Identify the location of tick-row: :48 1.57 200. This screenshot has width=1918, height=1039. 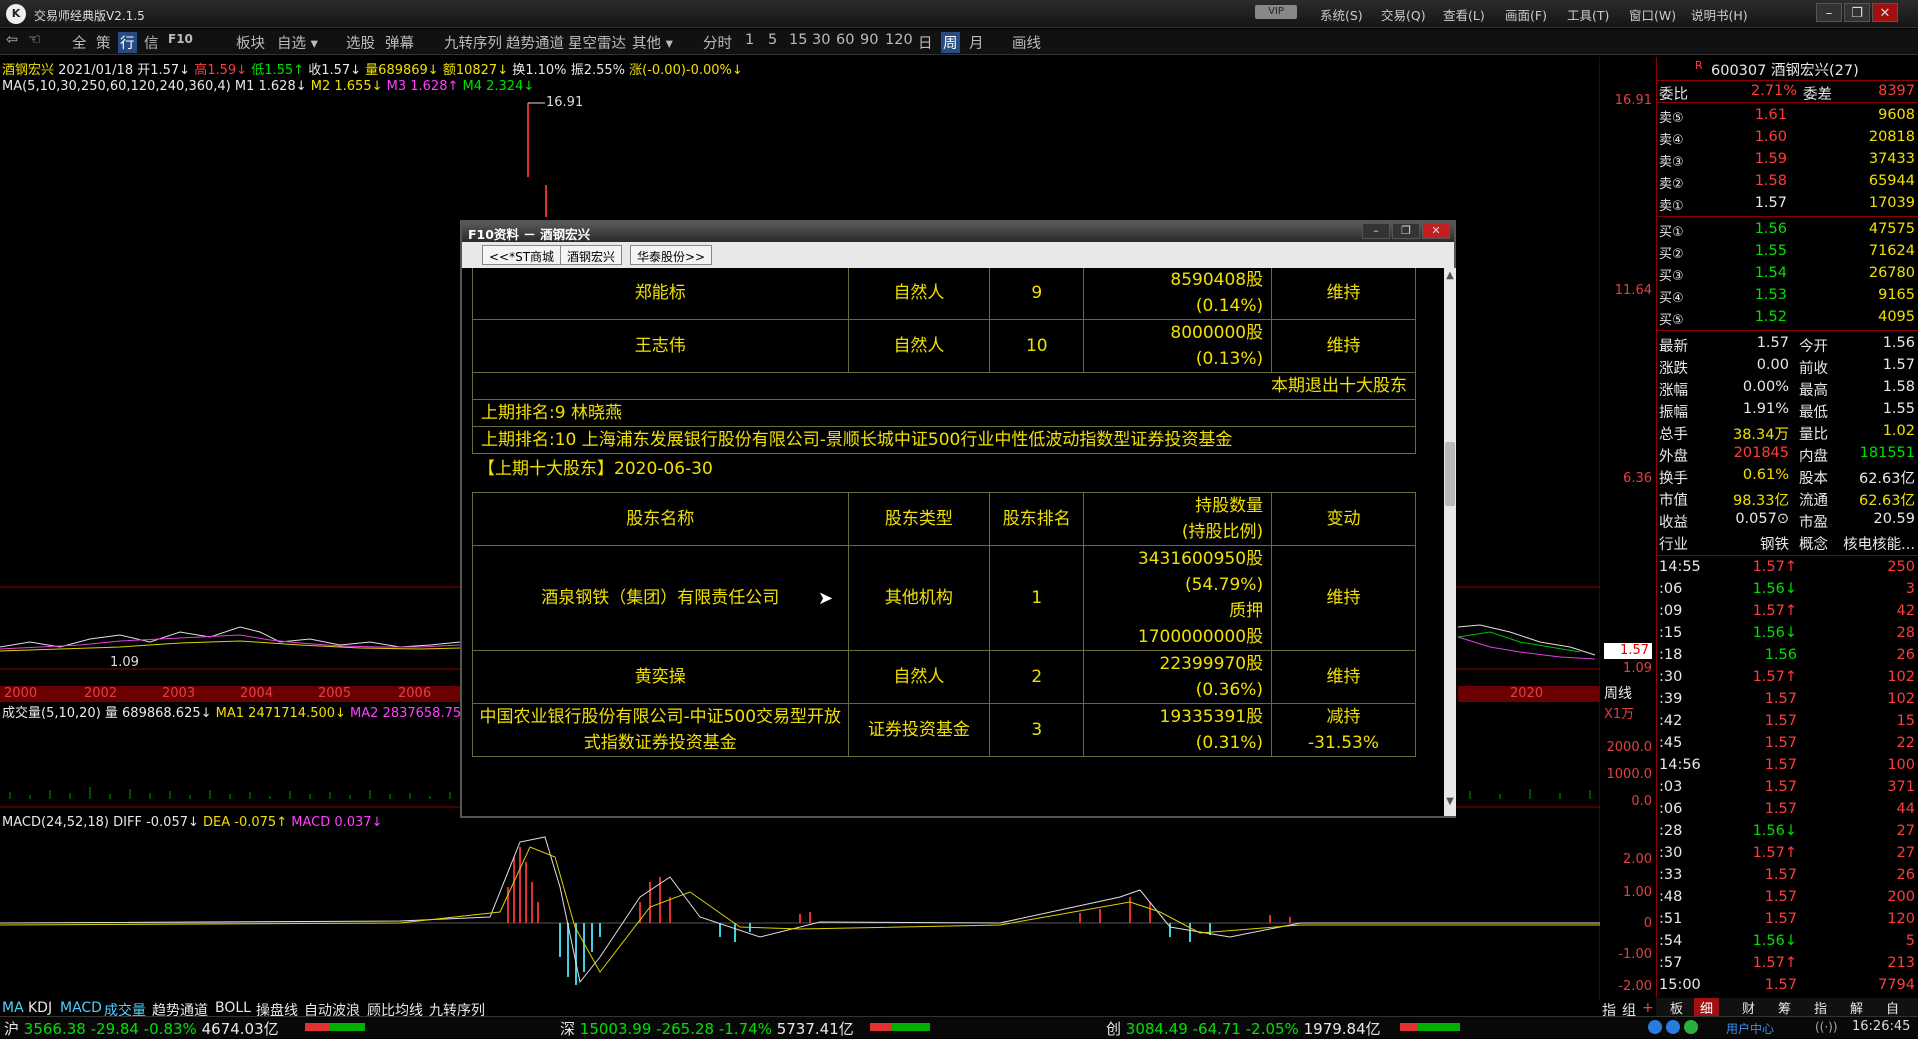
(1787, 897).